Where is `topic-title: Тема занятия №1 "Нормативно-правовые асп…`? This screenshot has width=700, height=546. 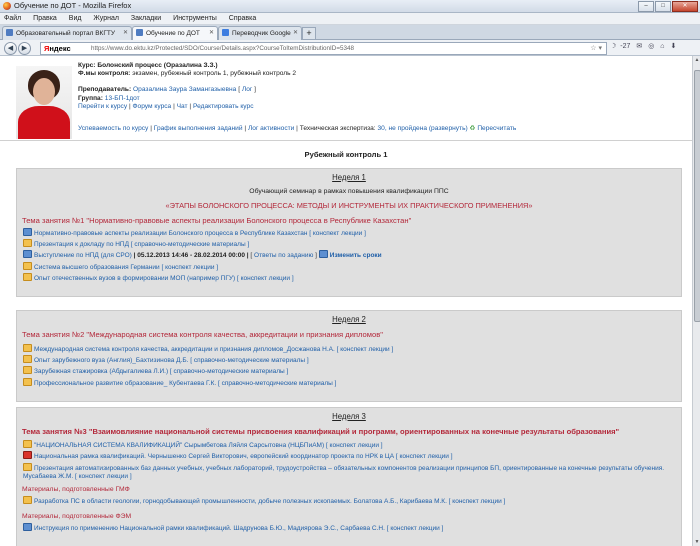 topic-title: Тема занятия №1 "Нормативно-правовые асп… is located at coordinates (217, 220).